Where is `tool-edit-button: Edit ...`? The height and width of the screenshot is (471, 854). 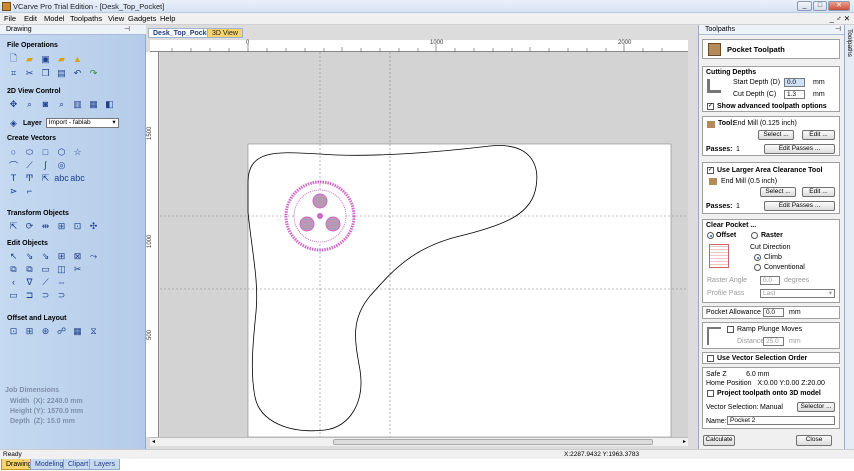
tool-edit-button: Edit ... is located at coordinates (818, 135).